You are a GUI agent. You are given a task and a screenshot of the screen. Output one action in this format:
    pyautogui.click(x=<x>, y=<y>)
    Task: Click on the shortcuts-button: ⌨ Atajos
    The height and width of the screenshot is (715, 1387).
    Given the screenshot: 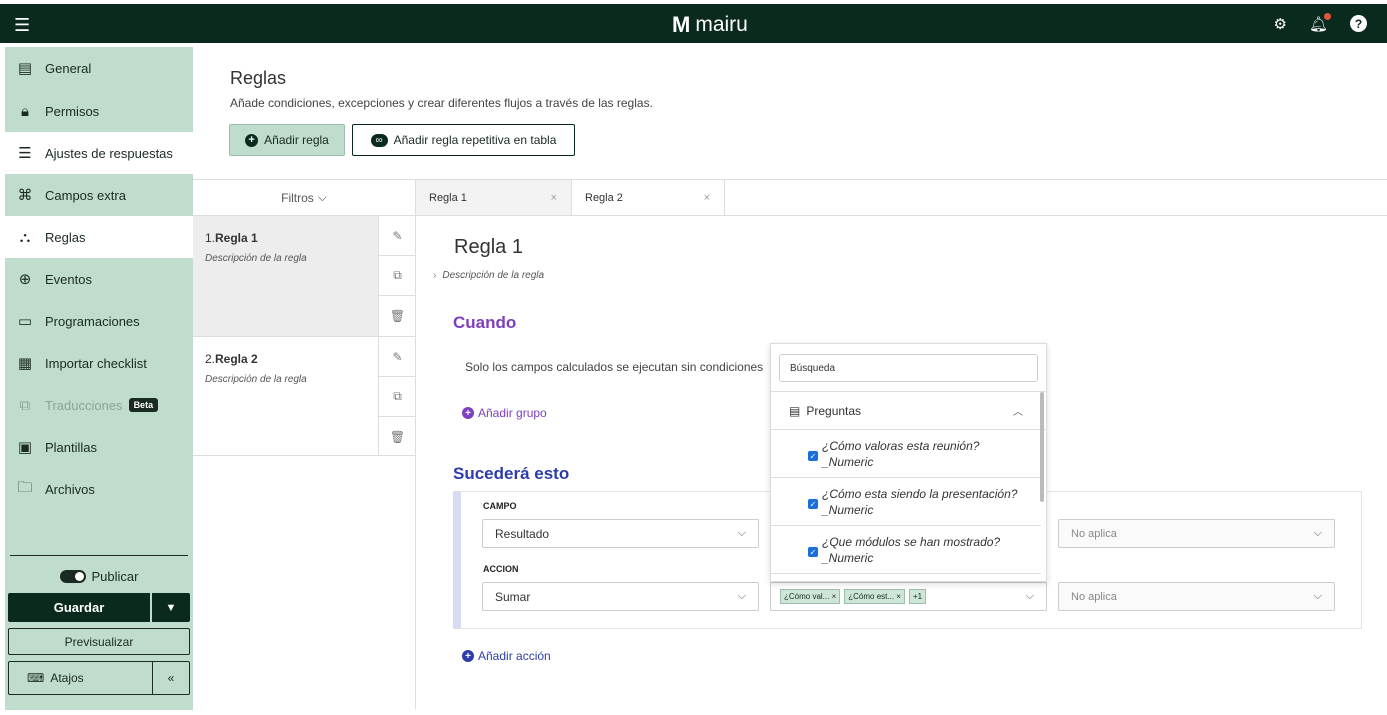 What is the action you would take?
    pyautogui.click(x=81, y=678)
    